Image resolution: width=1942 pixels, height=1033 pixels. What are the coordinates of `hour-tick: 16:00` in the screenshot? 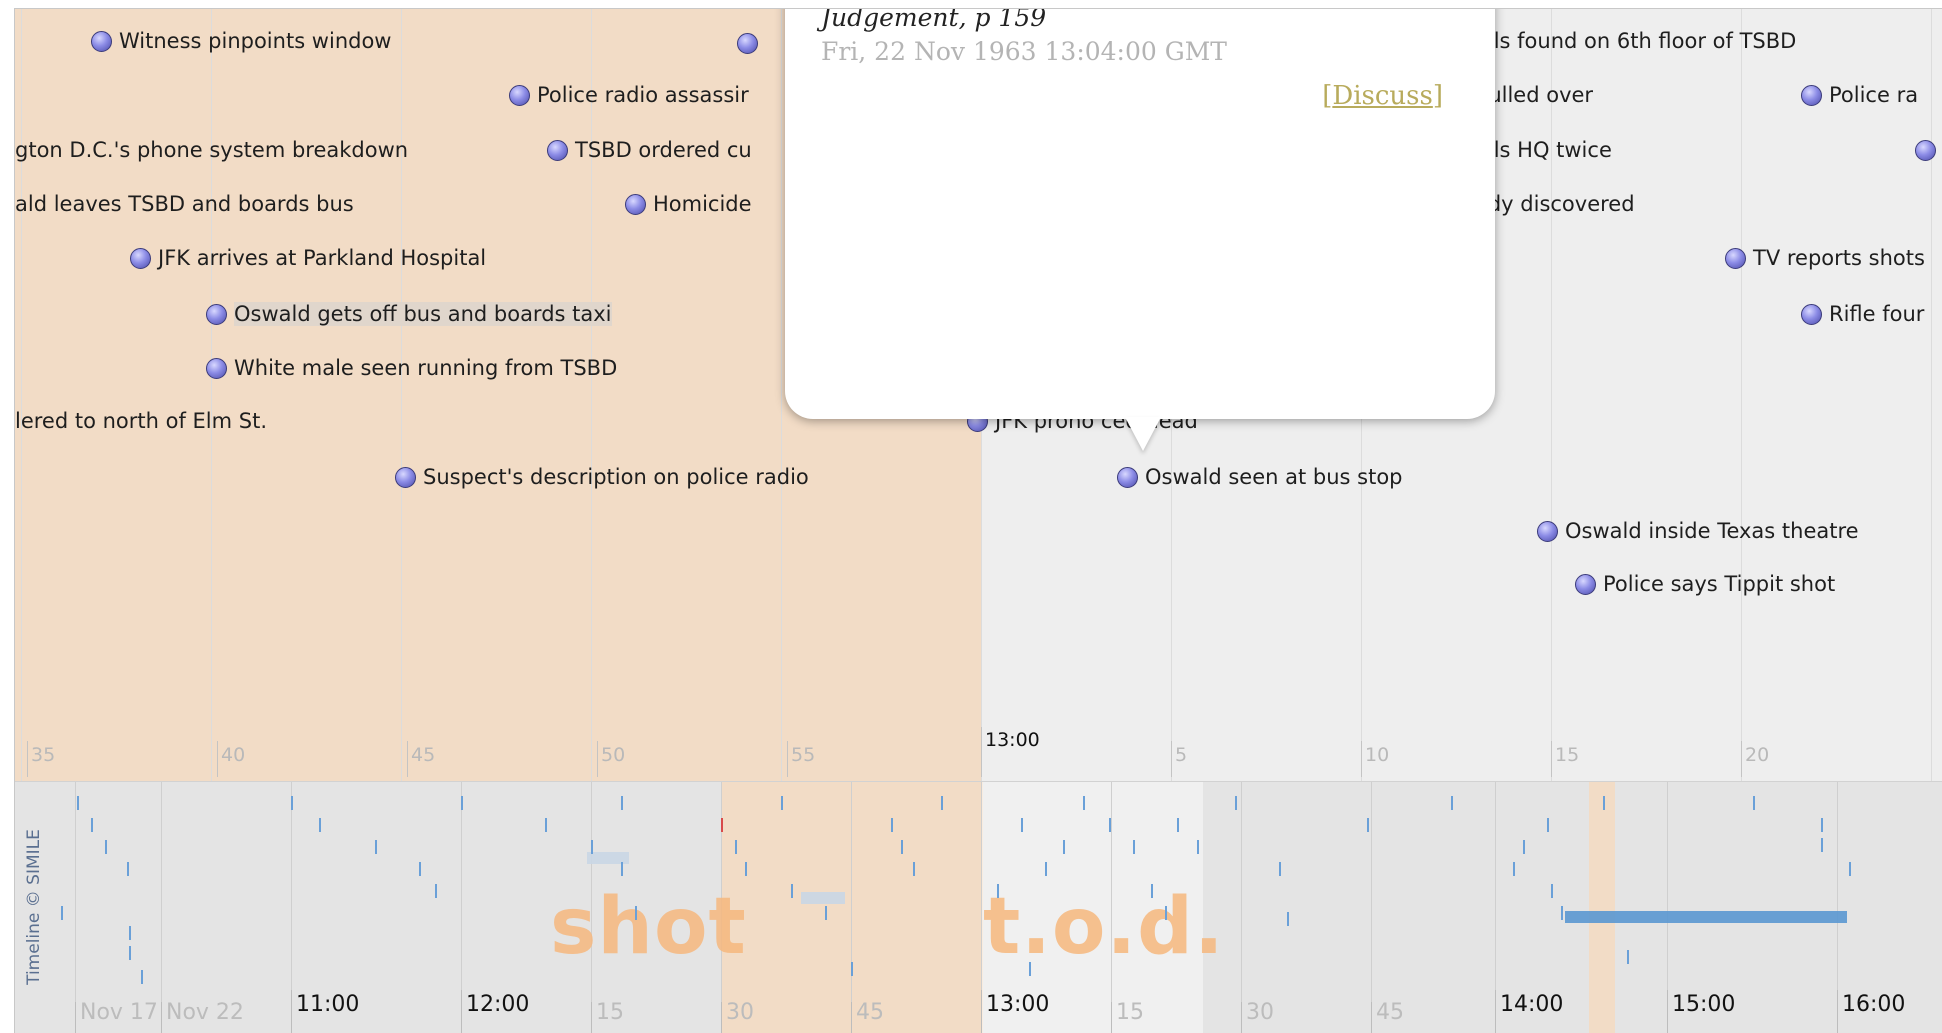 It's located at (1871, 1011).